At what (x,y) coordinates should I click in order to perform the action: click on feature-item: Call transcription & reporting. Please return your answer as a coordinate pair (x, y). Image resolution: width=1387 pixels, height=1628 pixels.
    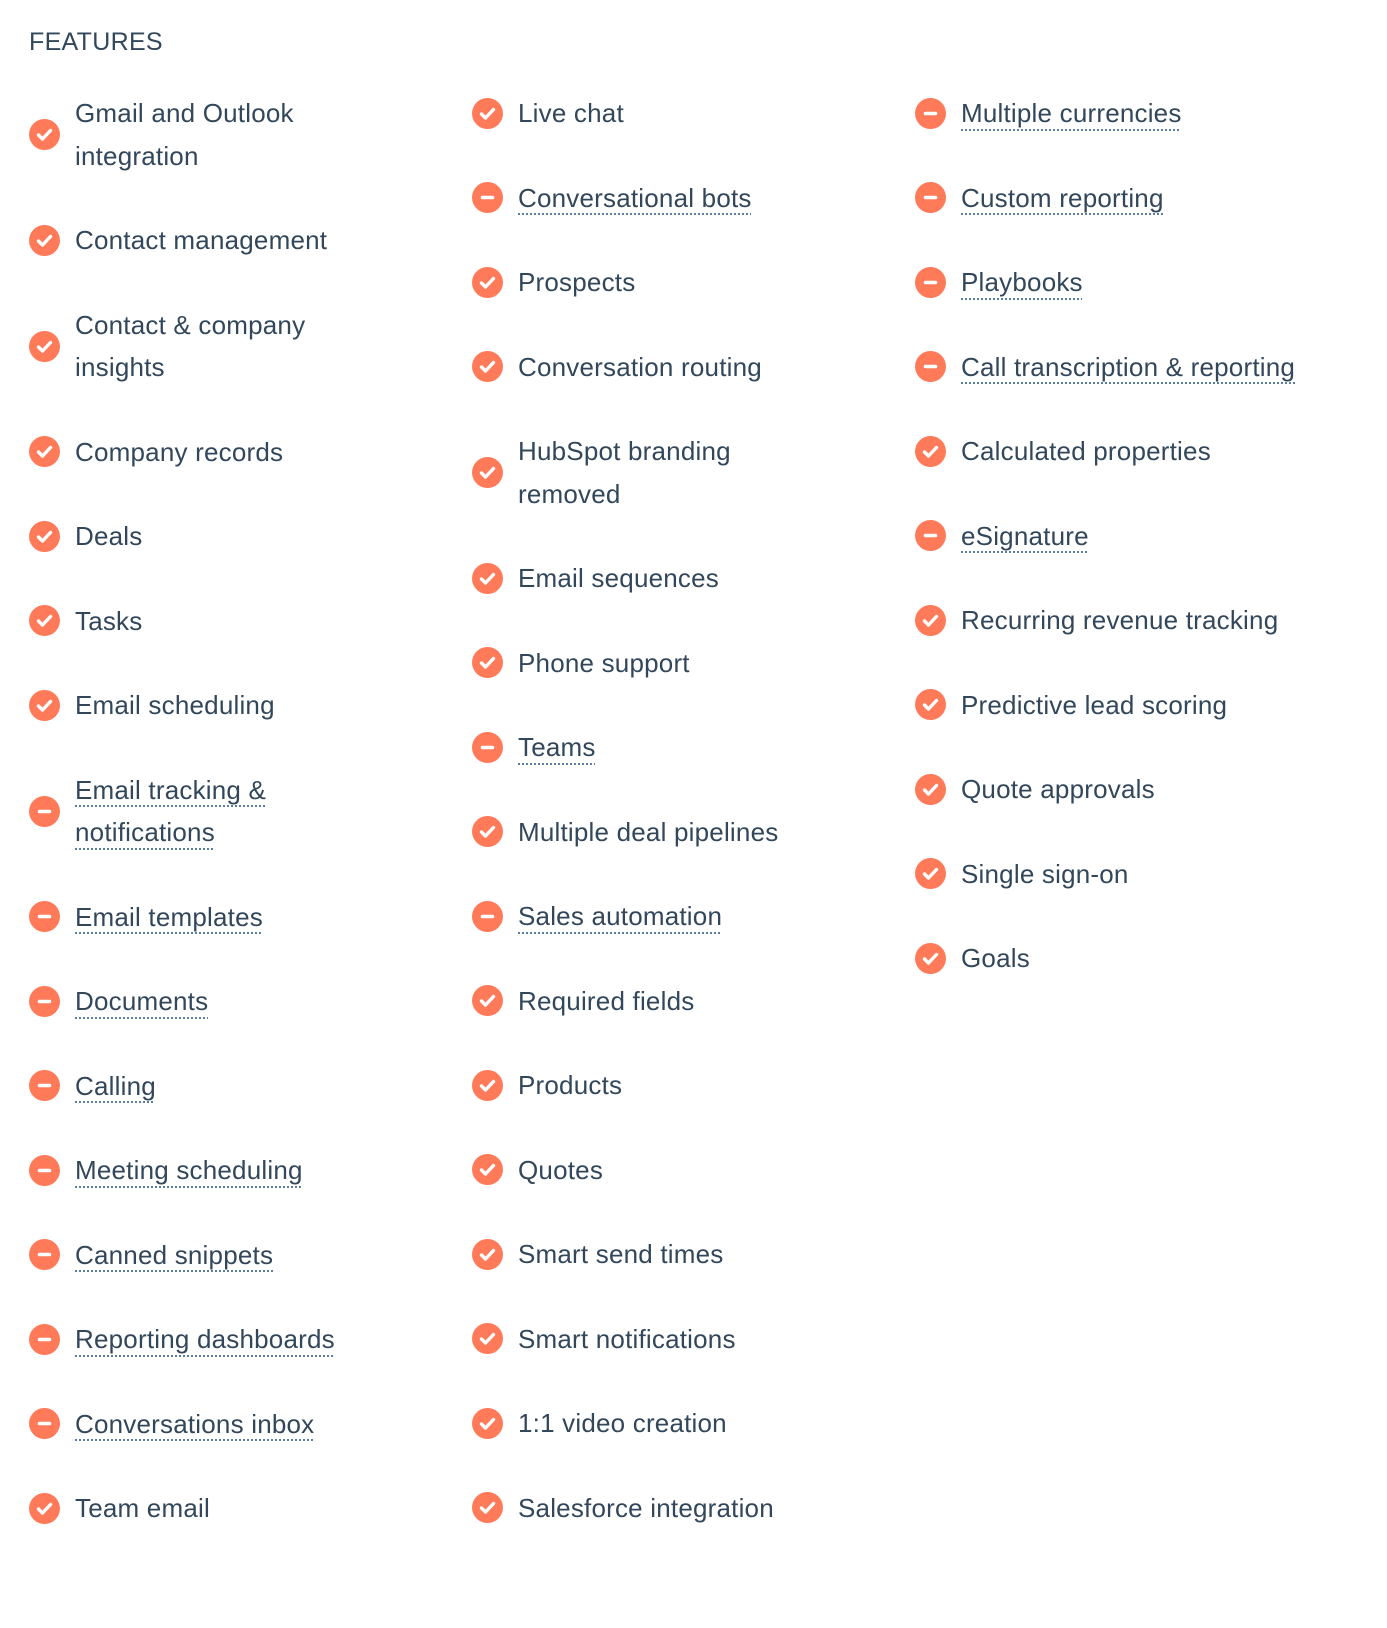
    Looking at the image, I should click on (1136, 367).